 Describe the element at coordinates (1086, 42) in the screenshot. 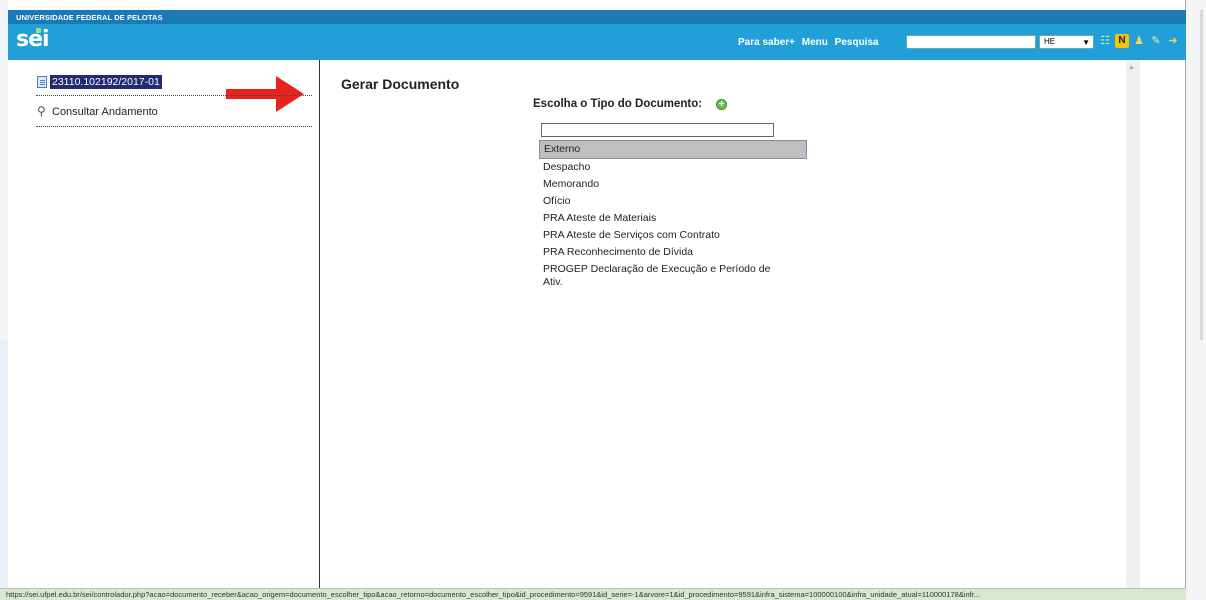

I see `dropdown-arrow-icon: ▼` at that location.